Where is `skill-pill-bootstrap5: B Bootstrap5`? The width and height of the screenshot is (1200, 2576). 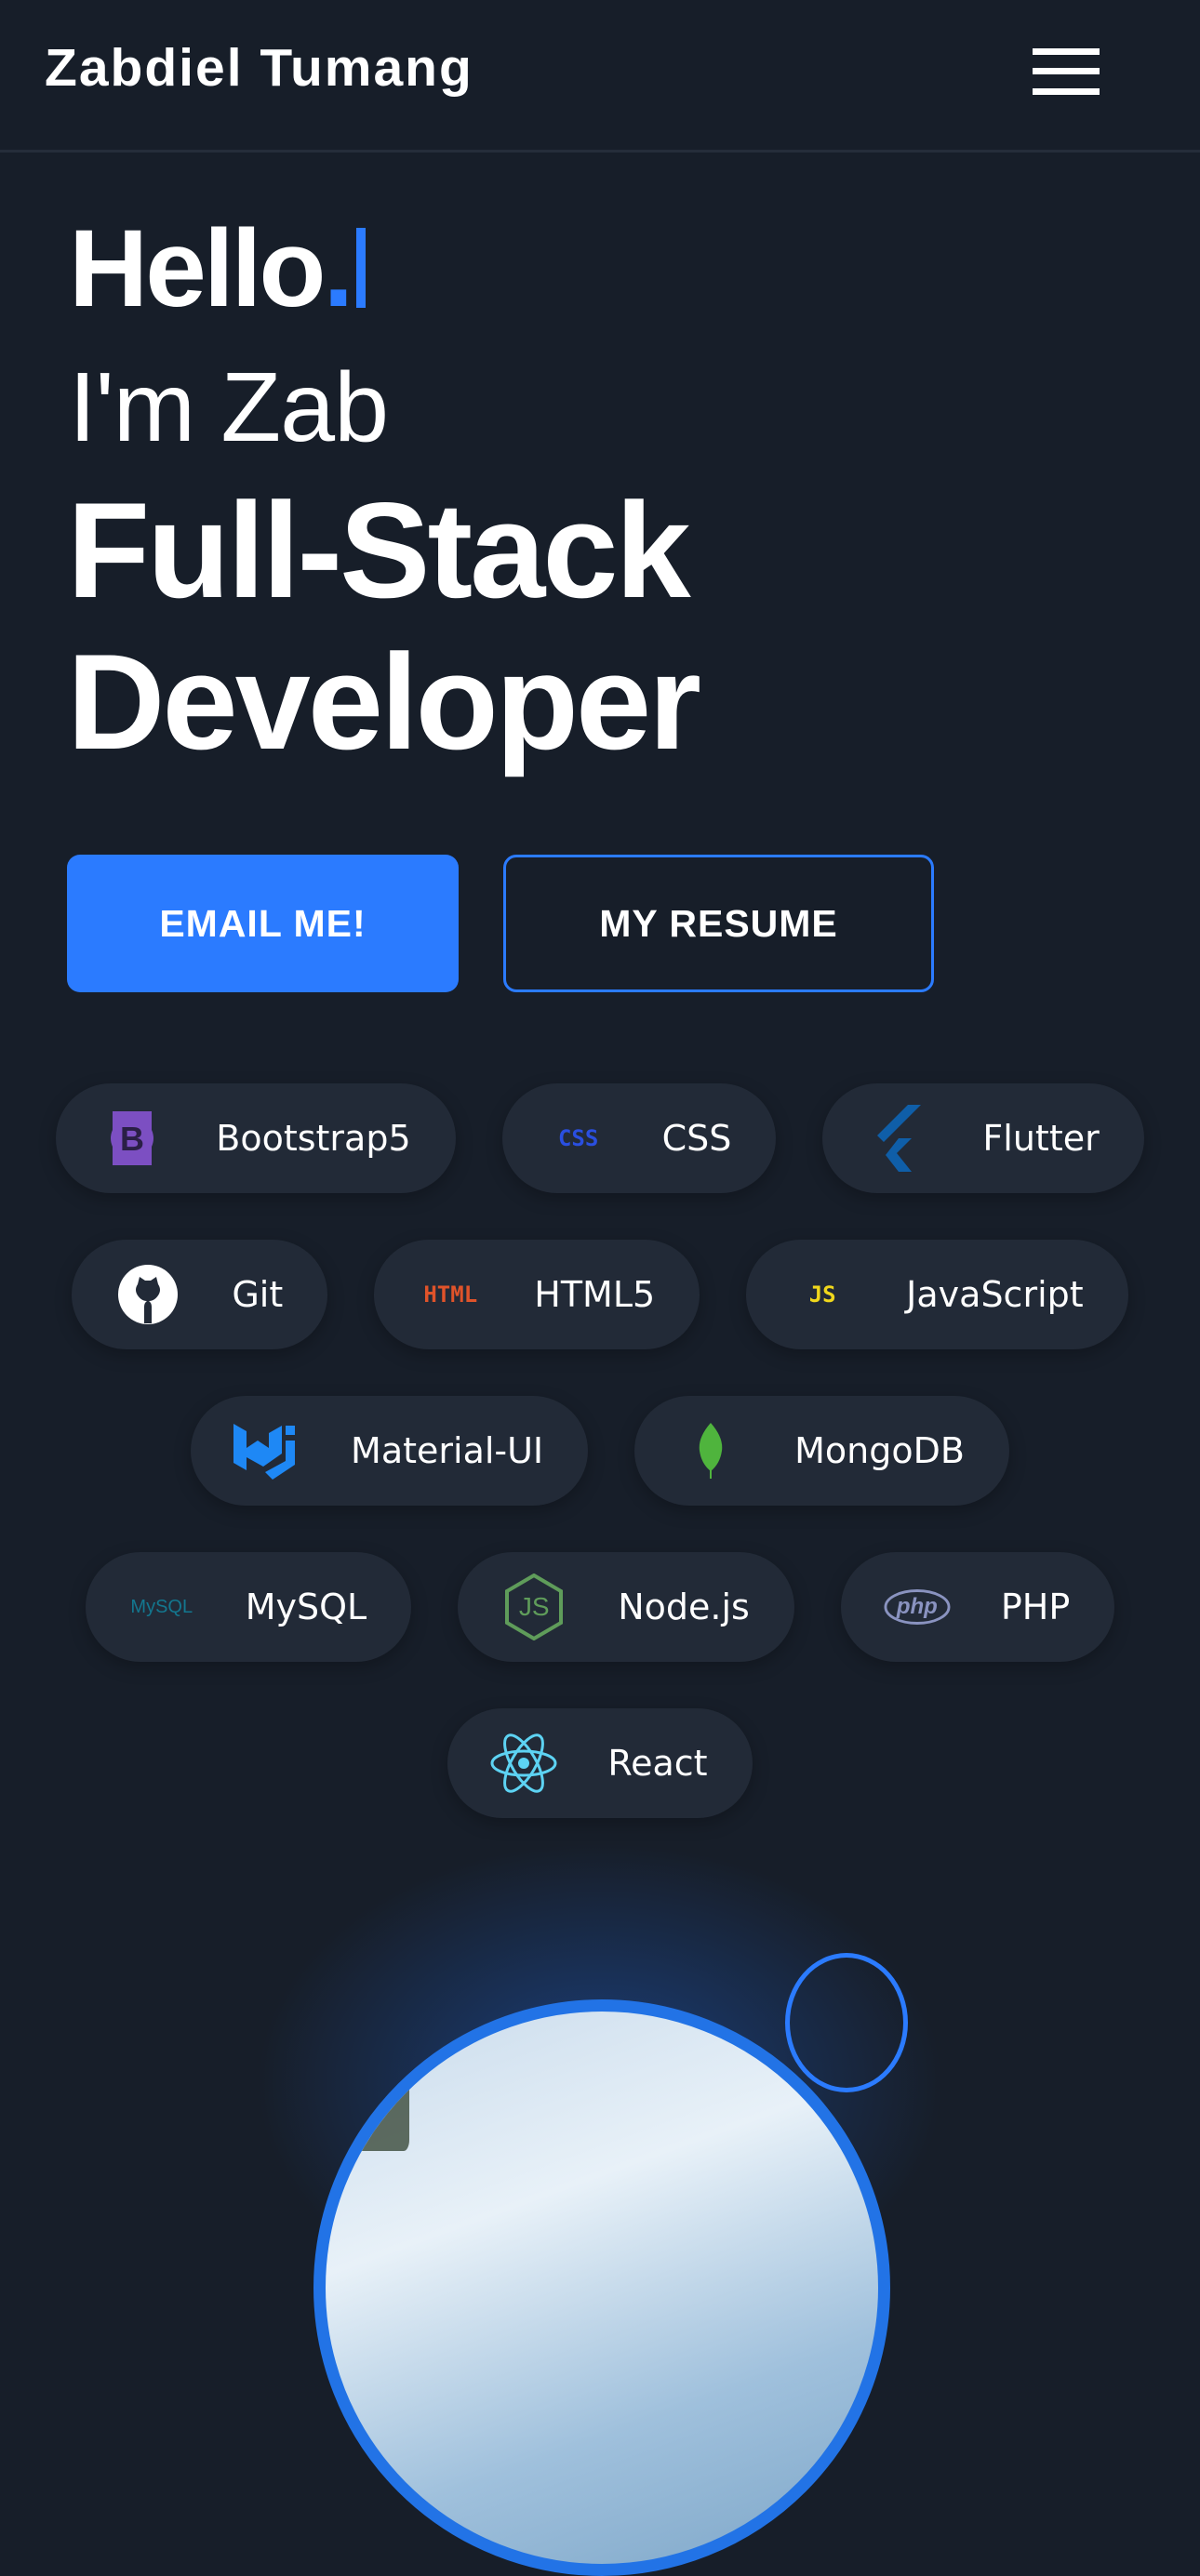
skill-pill-bootstrap5: B Bootstrap5 is located at coordinates (256, 1138).